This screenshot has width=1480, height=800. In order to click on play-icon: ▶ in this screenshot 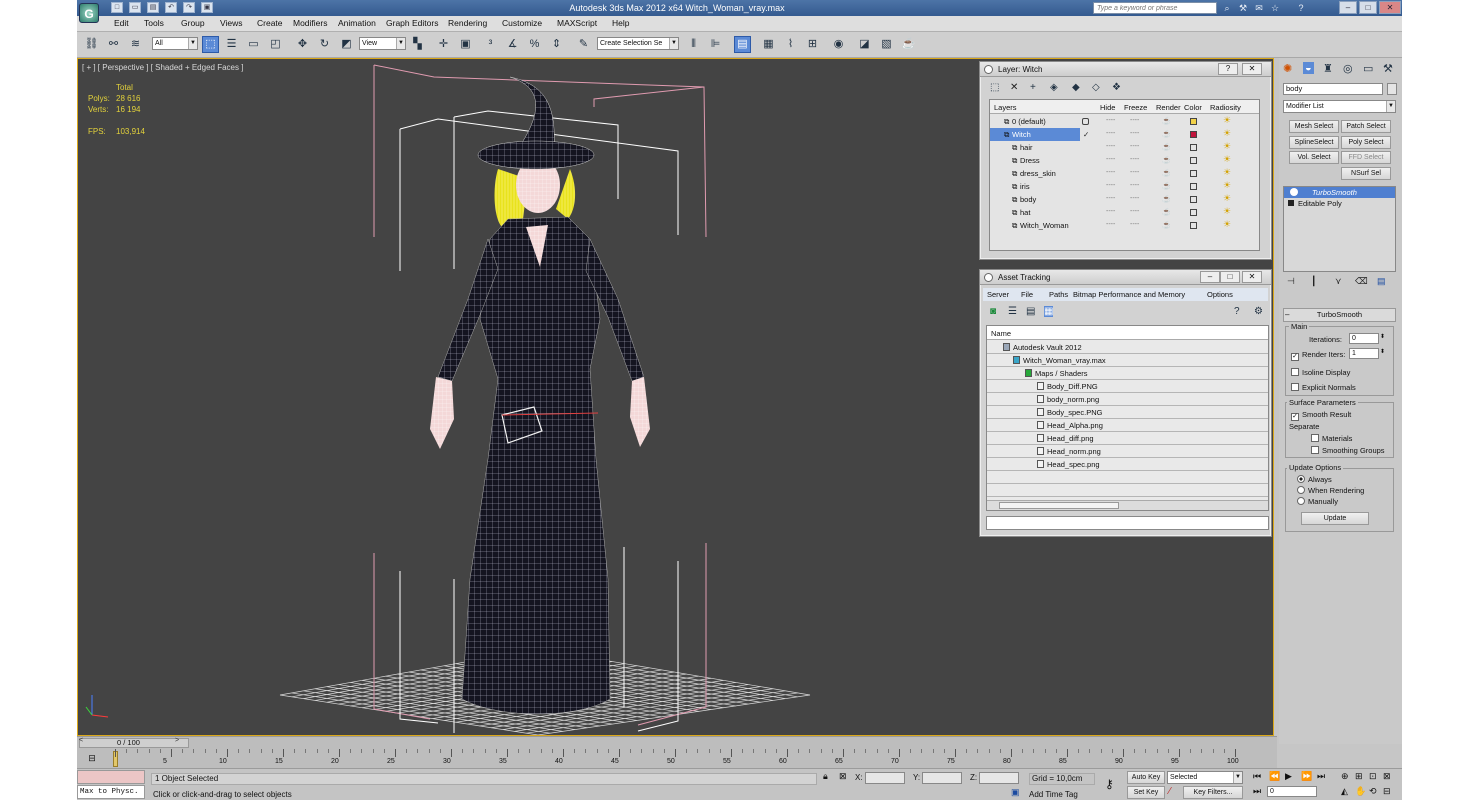, I will do `click(1288, 776)`.